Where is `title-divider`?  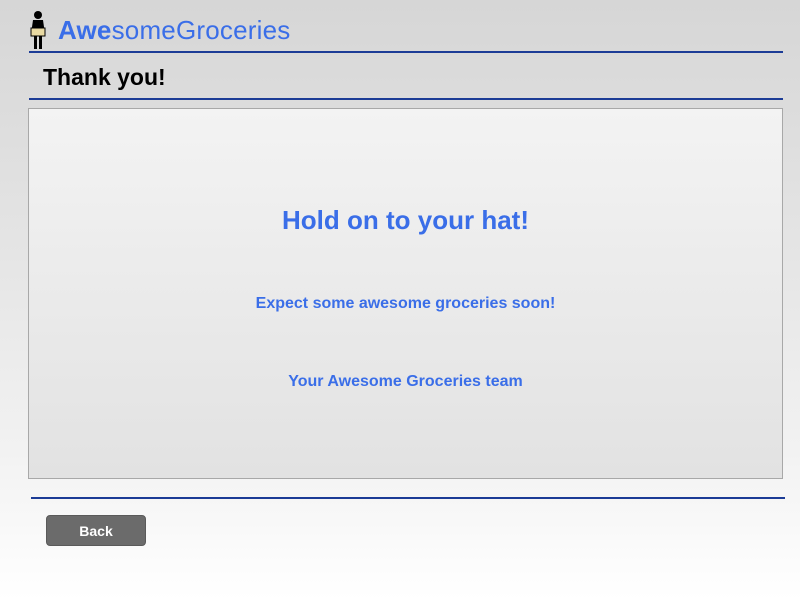 title-divider is located at coordinates (406, 99).